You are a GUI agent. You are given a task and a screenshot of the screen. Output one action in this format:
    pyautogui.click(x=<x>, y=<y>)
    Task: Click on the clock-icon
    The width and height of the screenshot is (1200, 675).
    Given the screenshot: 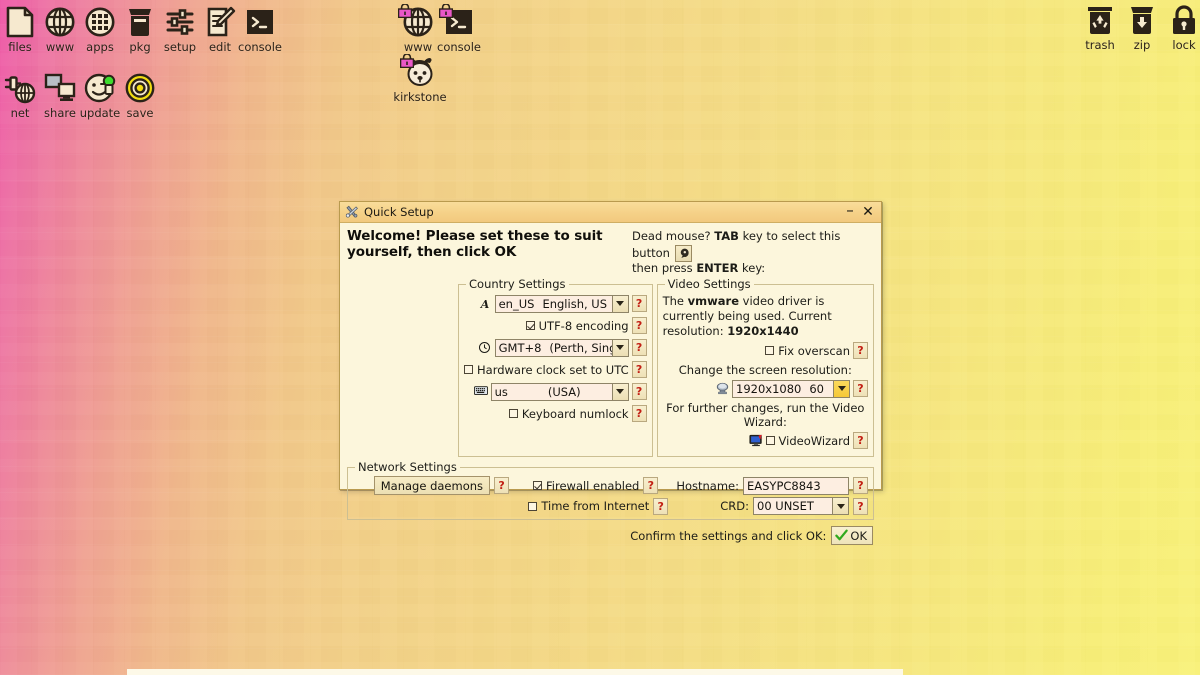 What is the action you would take?
    pyautogui.click(x=485, y=348)
    